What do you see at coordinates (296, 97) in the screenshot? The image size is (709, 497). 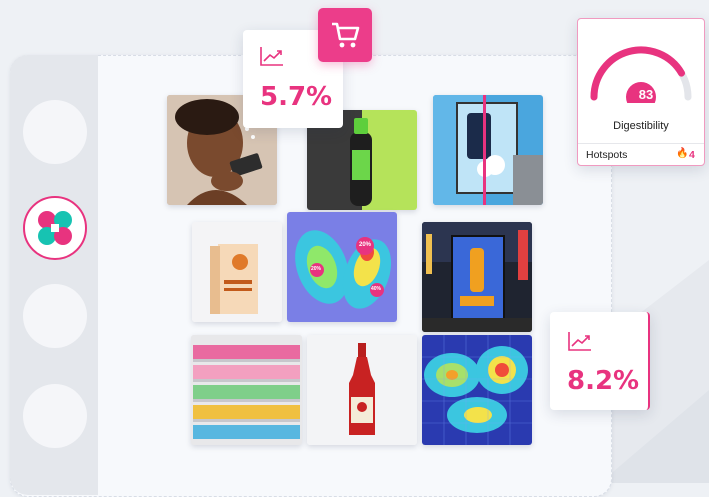 I see `stat-value-top: 5.7%` at bounding box center [296, 97].